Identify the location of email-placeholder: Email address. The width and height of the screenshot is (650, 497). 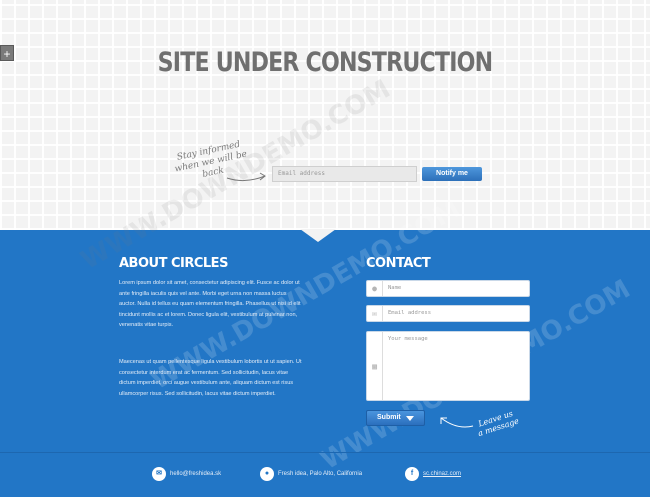
(410, 313).